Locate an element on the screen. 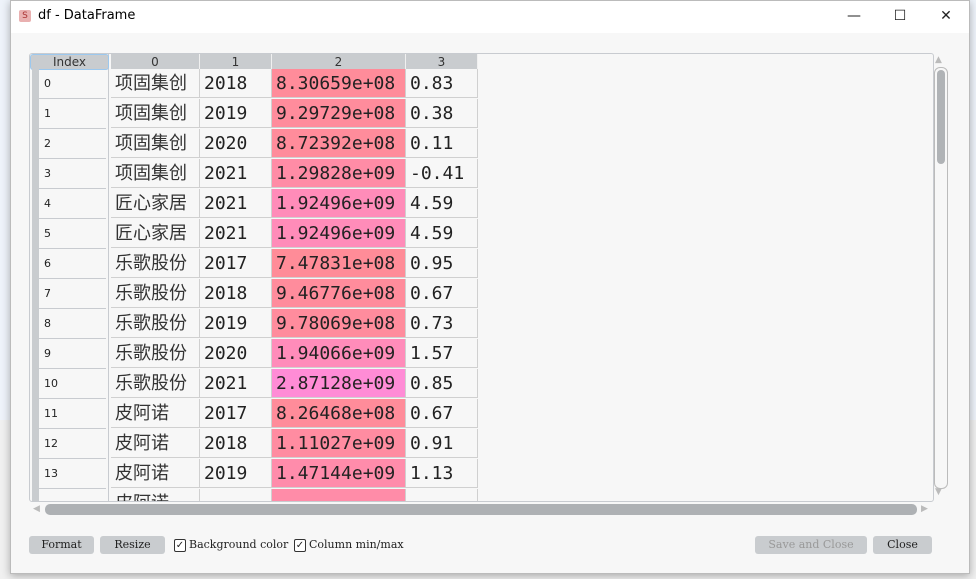 The height and width of the screenshot is (579, 976). table-cell is located at coordinates (442, 495).